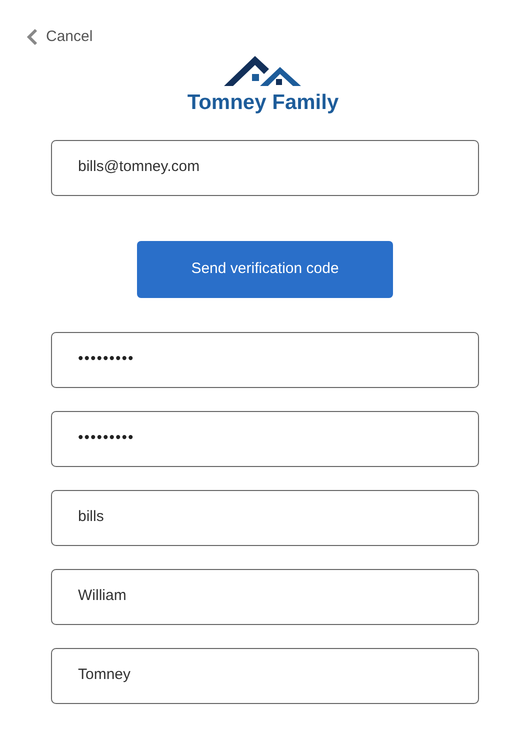  What do you see at coordinates (265, 168) in the screenshot?
I see `input-field: bills@tomney.com` at bounding box center [265, 168].